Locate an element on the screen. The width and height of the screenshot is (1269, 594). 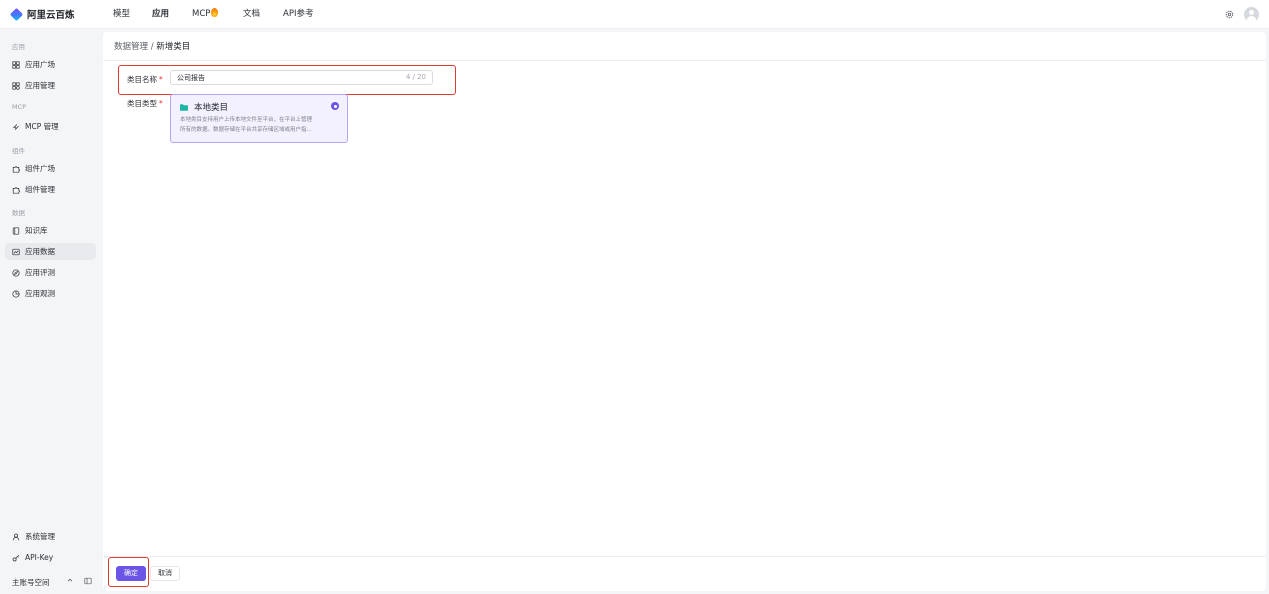
sidebar-item-knowledge: 知识库 is located at coordinates (50, 230).